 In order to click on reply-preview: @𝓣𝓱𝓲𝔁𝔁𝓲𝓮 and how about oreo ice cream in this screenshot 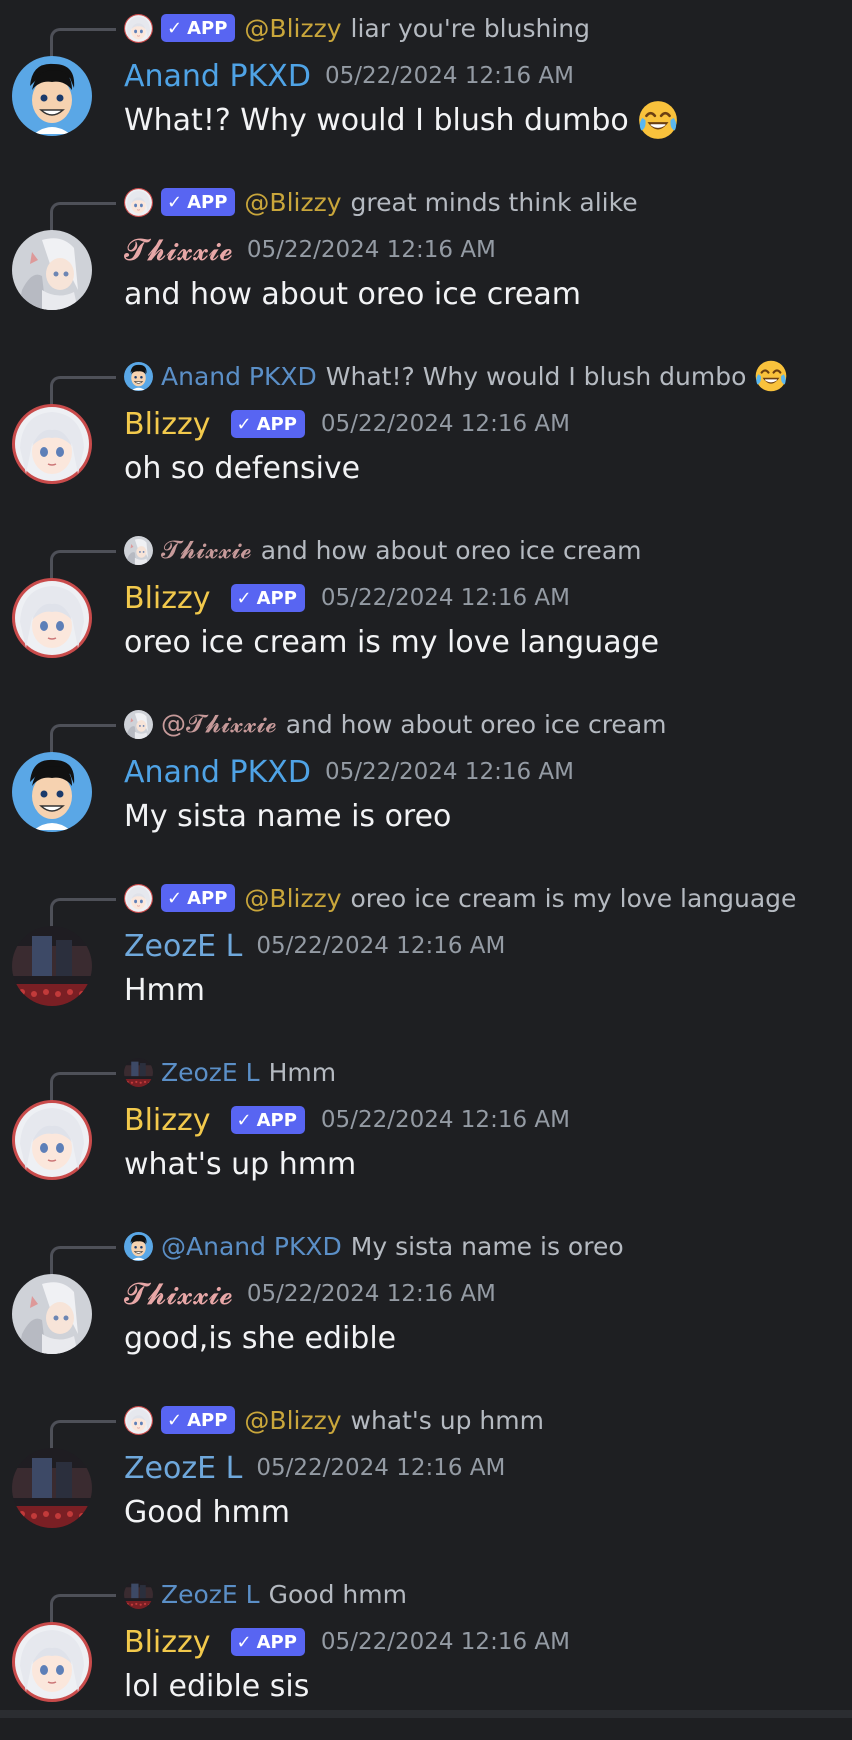, I will do `click(395, 724)`.